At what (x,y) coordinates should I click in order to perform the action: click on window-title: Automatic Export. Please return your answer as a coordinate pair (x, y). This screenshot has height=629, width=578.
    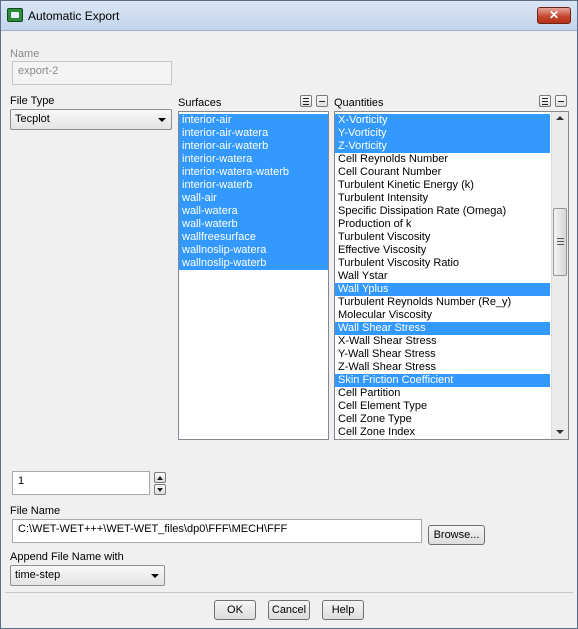
    Looking at the image, I should click on (74, 16).